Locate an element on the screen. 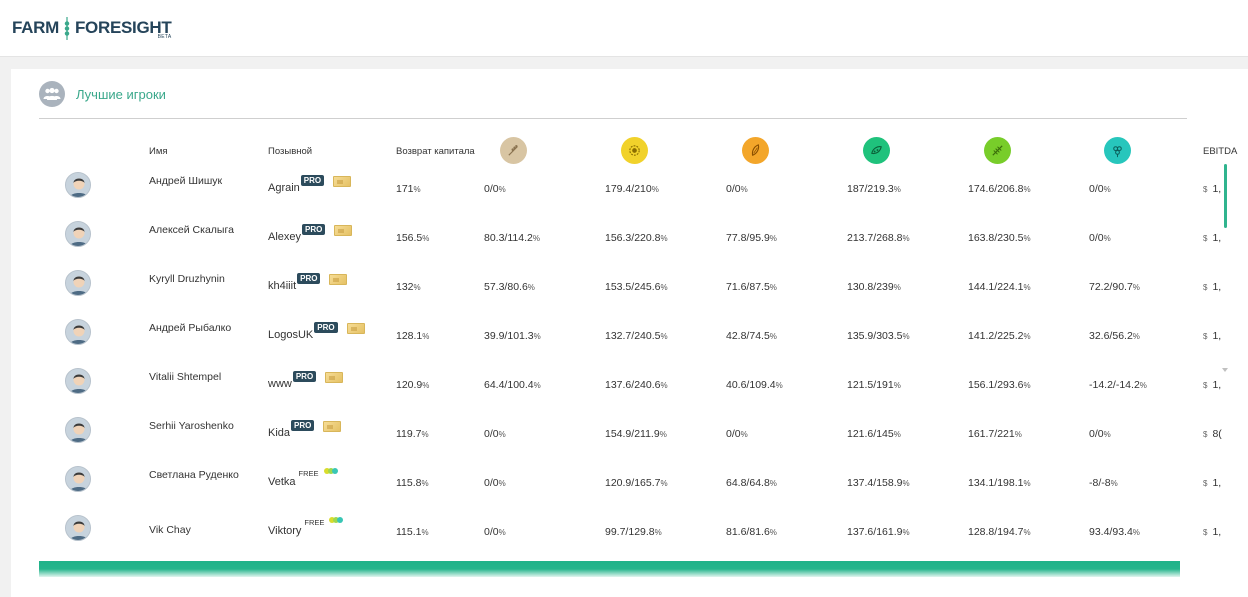 The height and width of the screenshot is (597, 1248). player-name: Serhii Yaroshenko is located at coordinates (204, 426).